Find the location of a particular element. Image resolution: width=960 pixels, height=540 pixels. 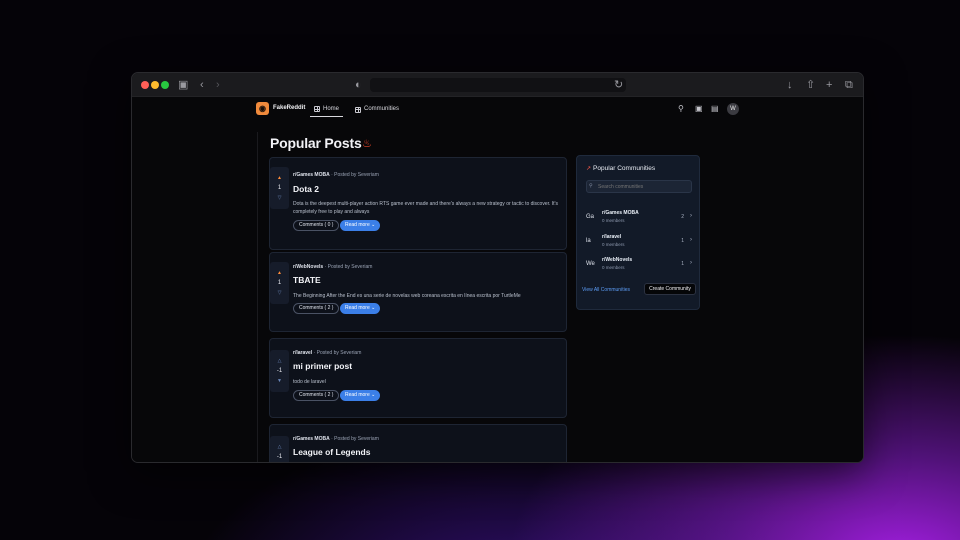

back-icon: ‹ is located at coordinates (202, 85).